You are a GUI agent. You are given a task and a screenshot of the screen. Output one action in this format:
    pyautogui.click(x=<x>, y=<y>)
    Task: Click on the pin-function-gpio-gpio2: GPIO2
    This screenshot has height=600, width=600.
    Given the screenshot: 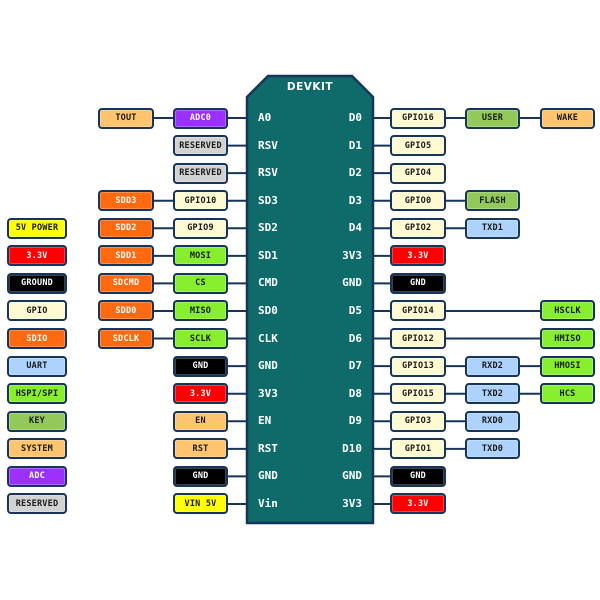 What is the action you would take?
    pyautogui.click(x=418, y=228)
    